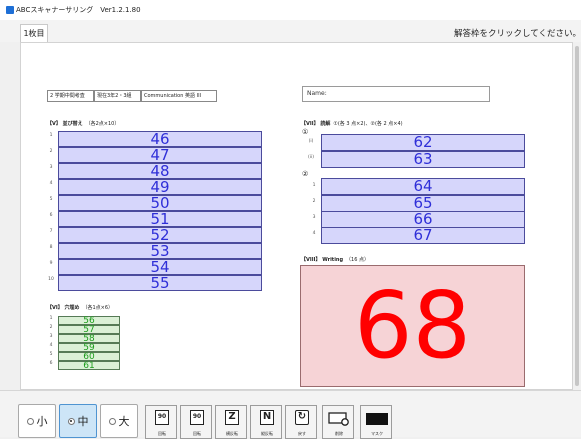 The image size is (581, 439). Describe the element at coordinates (305, 174) in the screenshot. I see `part-2-marker: ②` at that location.